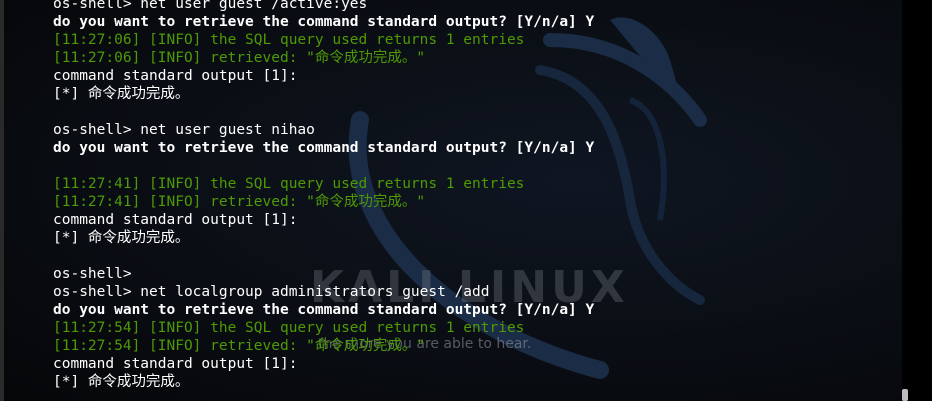 This screenshot has height=401, width=932. I want to click on terminal-line: os-shell>, so click(92, 274).